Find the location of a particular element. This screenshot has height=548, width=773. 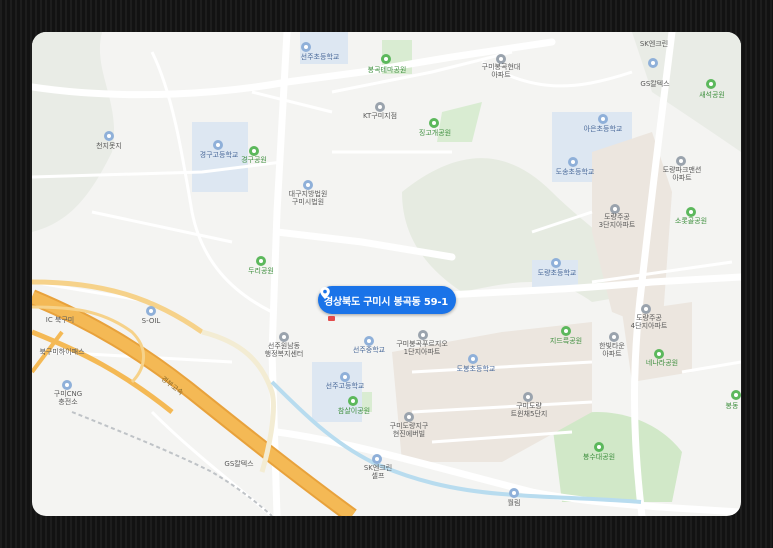

label-hanbit-town: 한빛타운 아파트 is located at coordinates (612, 350).